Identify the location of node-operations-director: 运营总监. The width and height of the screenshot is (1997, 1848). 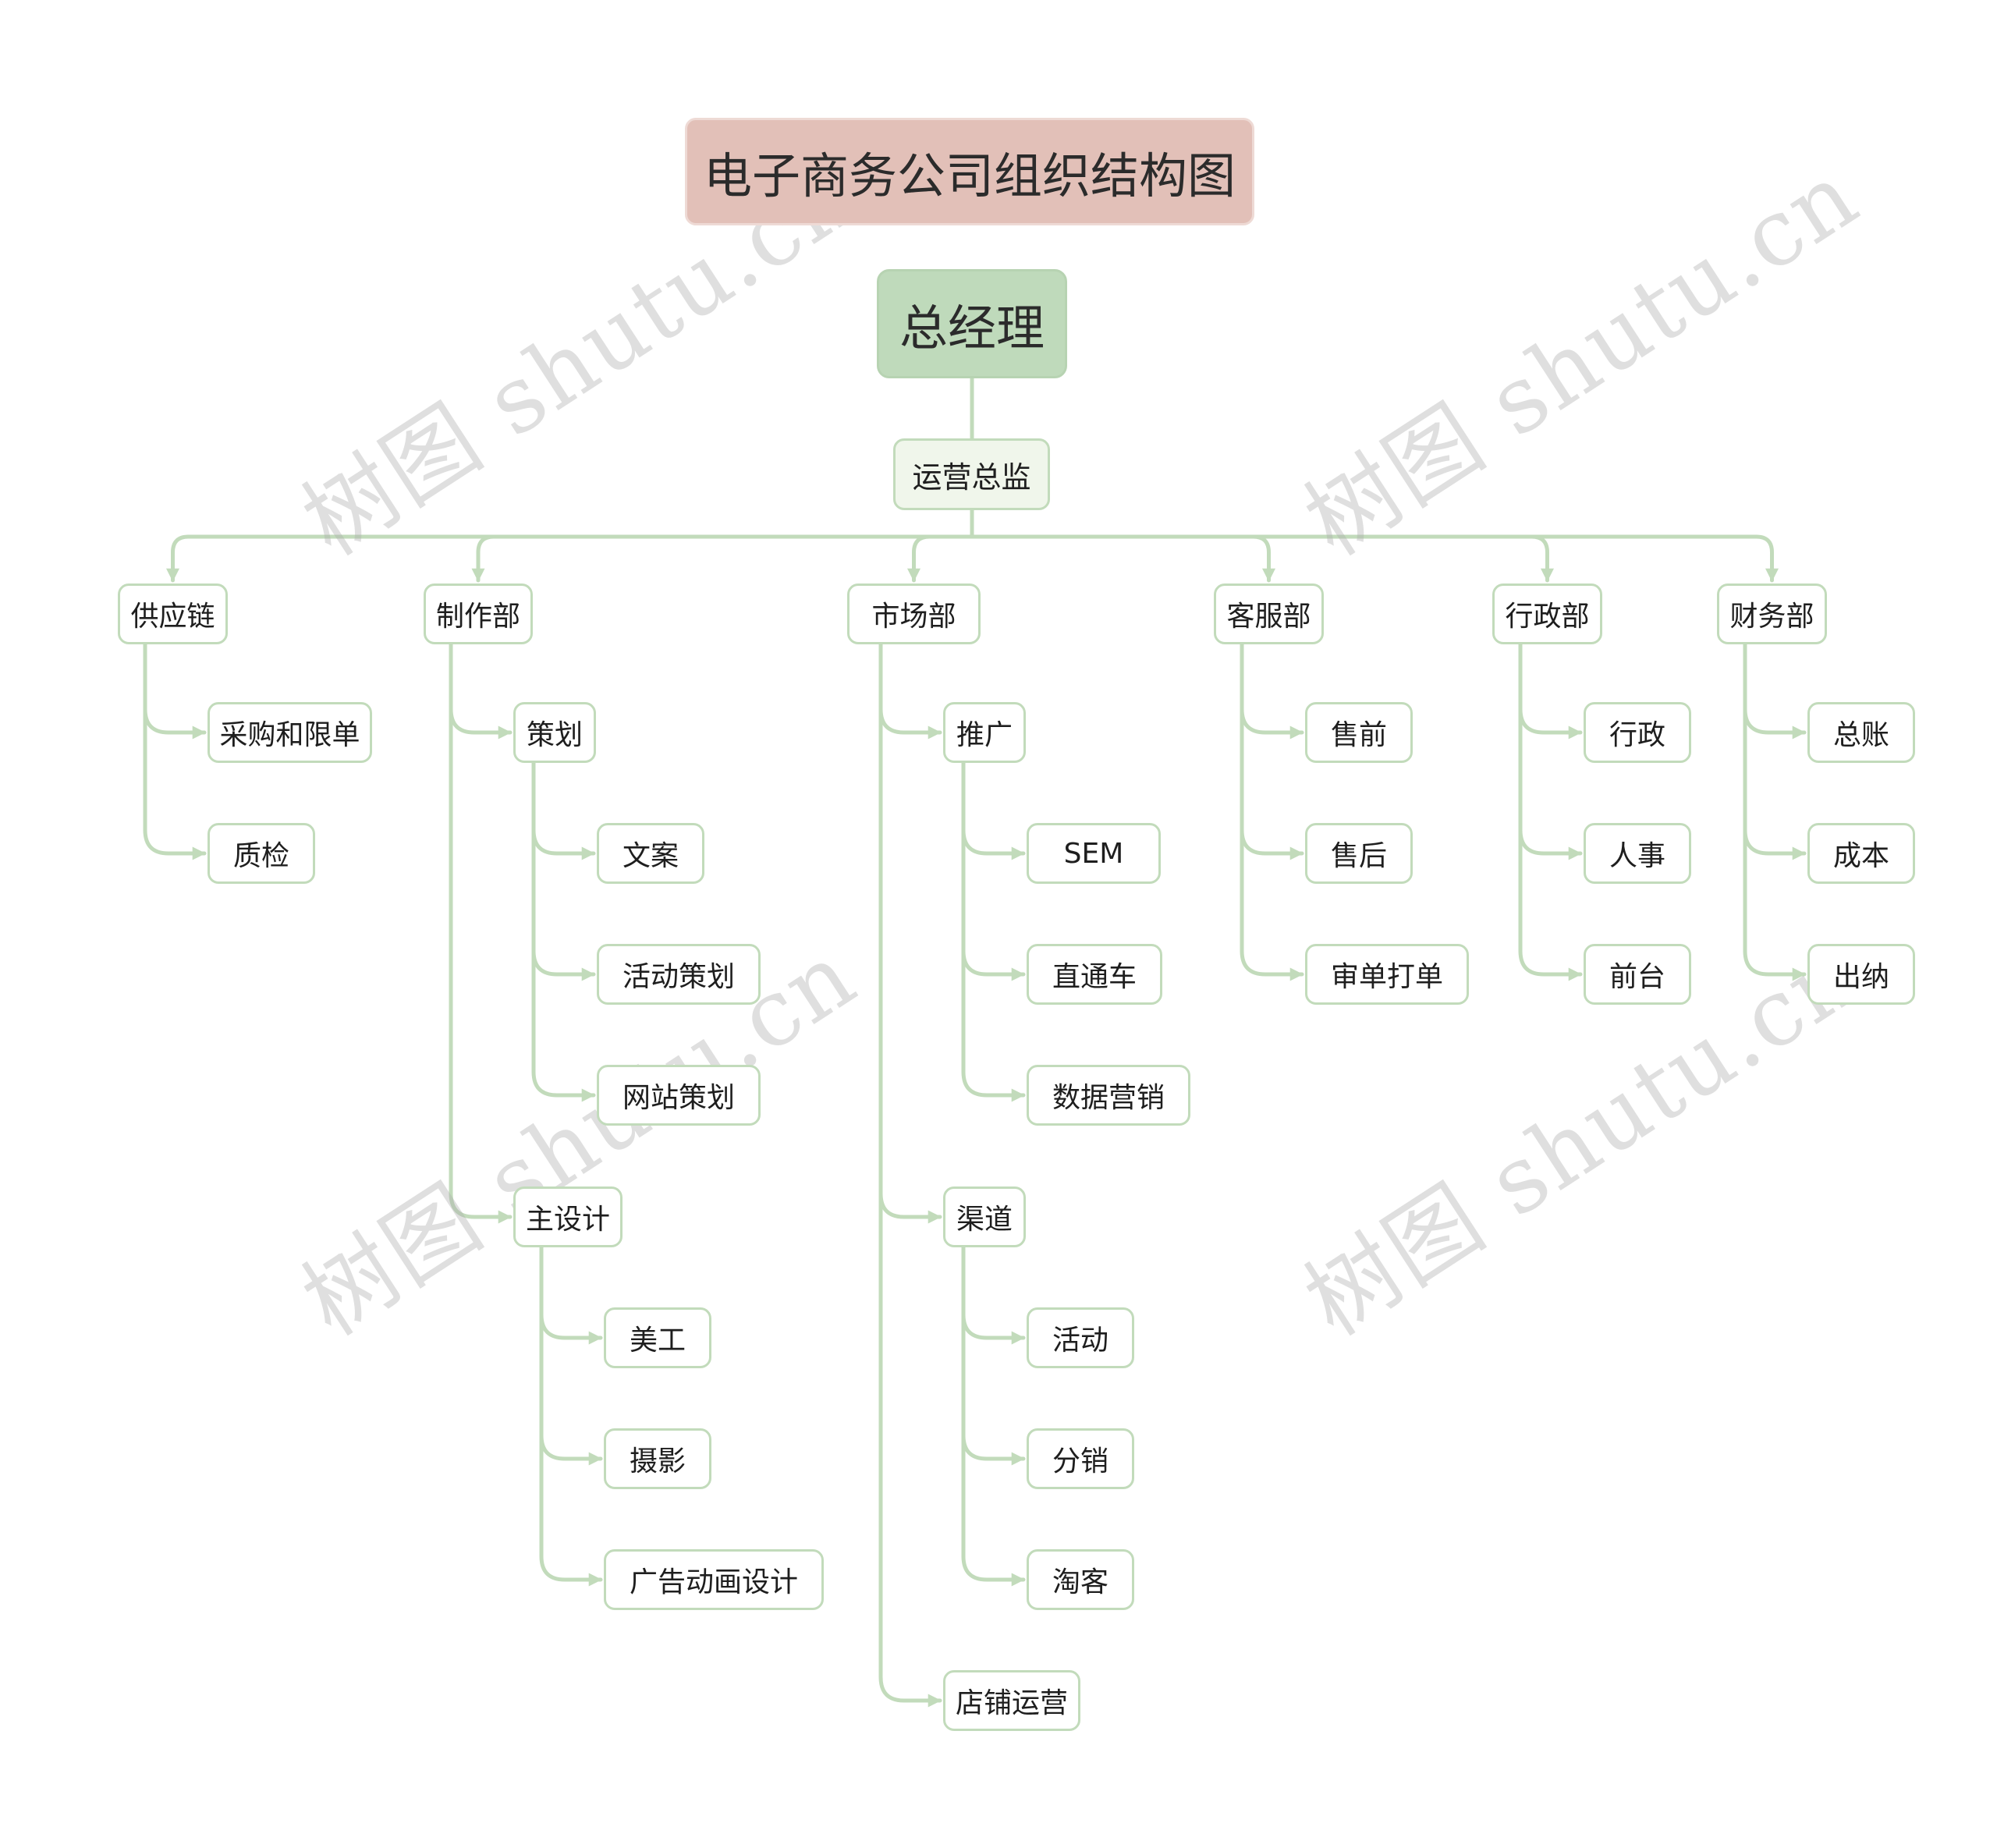
(971, 474).